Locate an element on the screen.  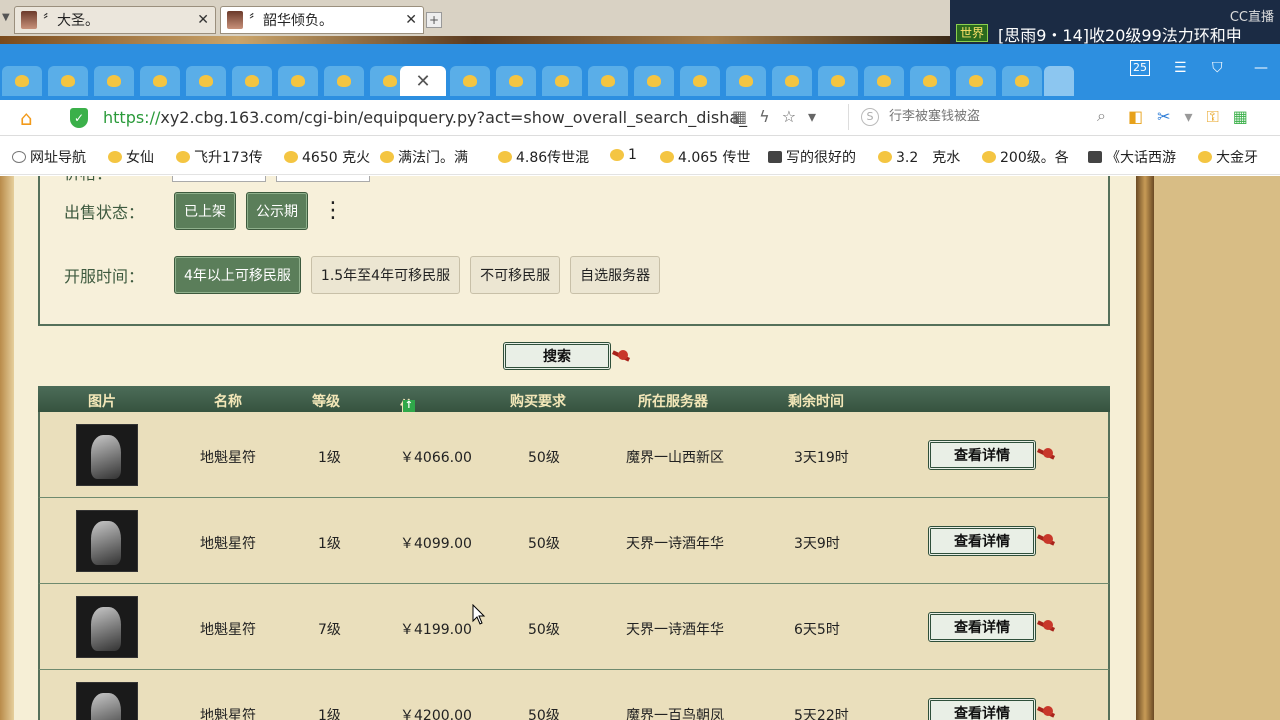
bookmark-item: 《大话西游 is located at coordinates (1132, 157).